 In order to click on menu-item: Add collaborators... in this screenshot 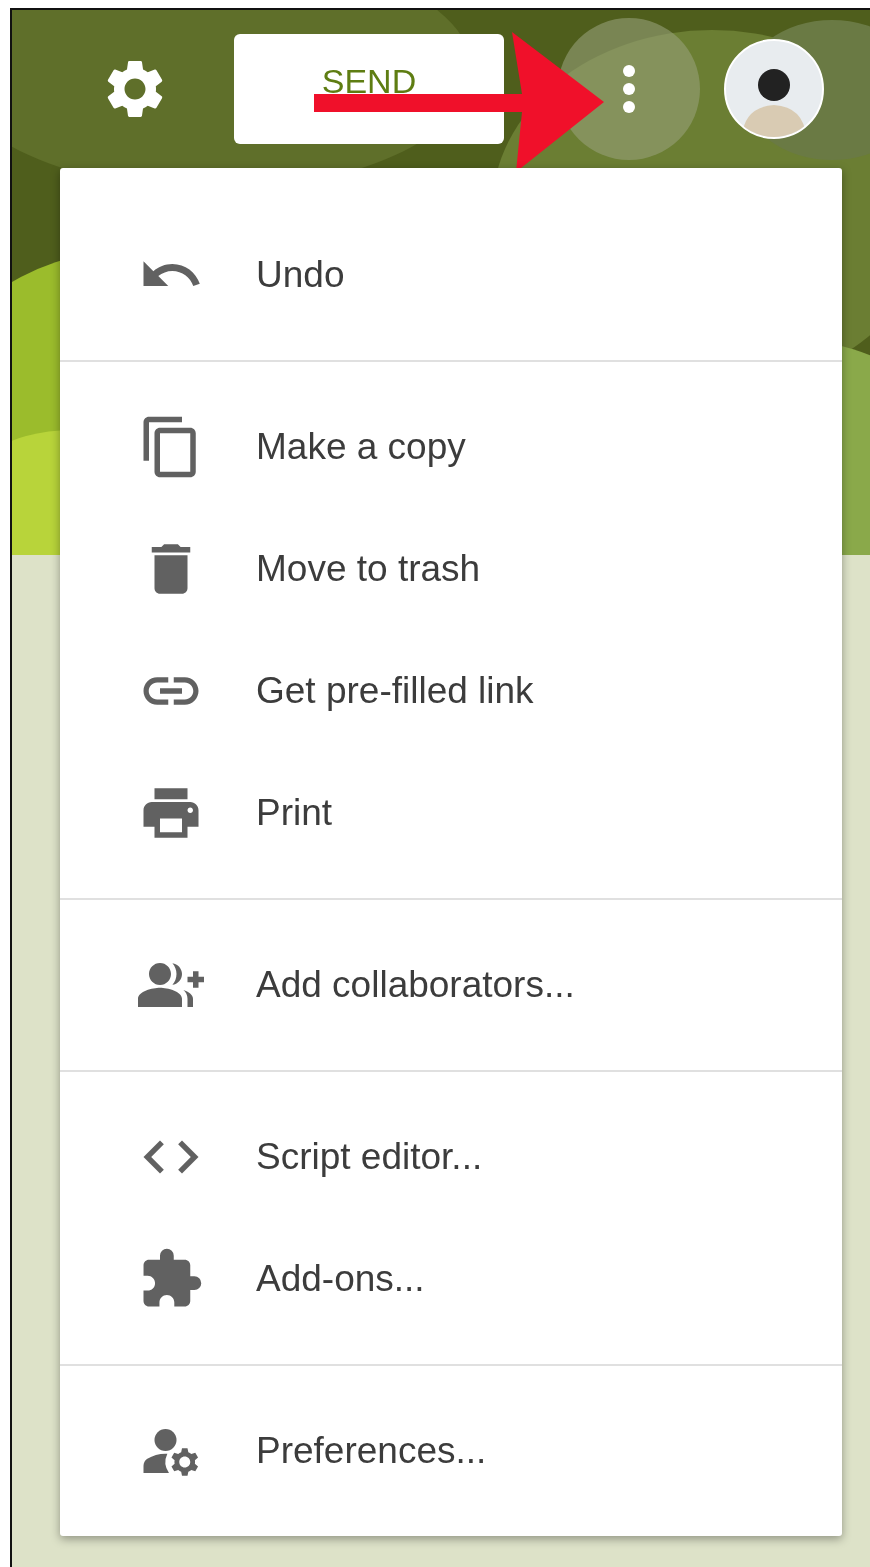, I will do `click(451, 985)`.